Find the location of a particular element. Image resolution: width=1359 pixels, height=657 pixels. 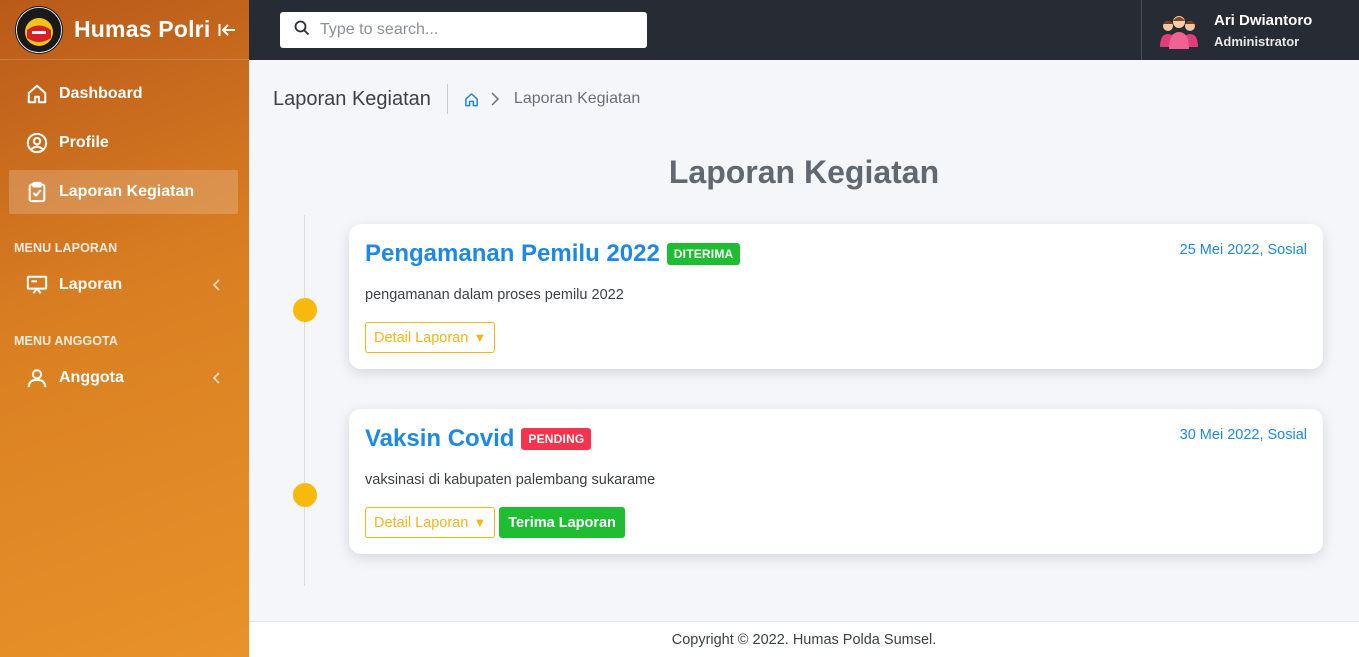

report-title: Vaksin Covid is located at coordinates (440, 438).